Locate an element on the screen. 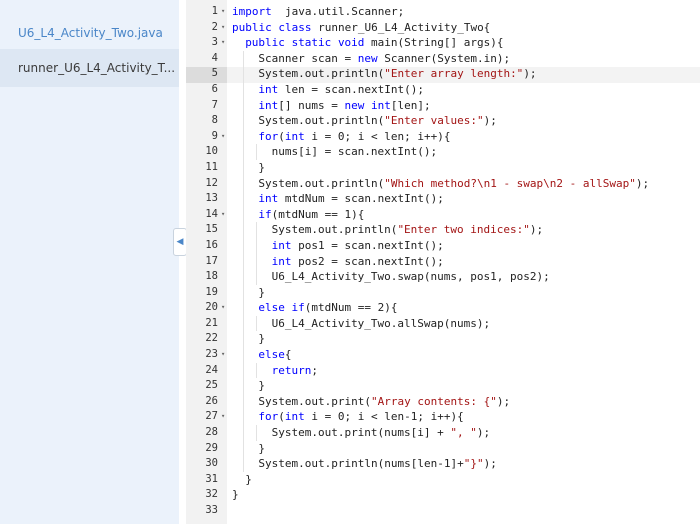  line-number: 22 is located at coordinates (211, 338).